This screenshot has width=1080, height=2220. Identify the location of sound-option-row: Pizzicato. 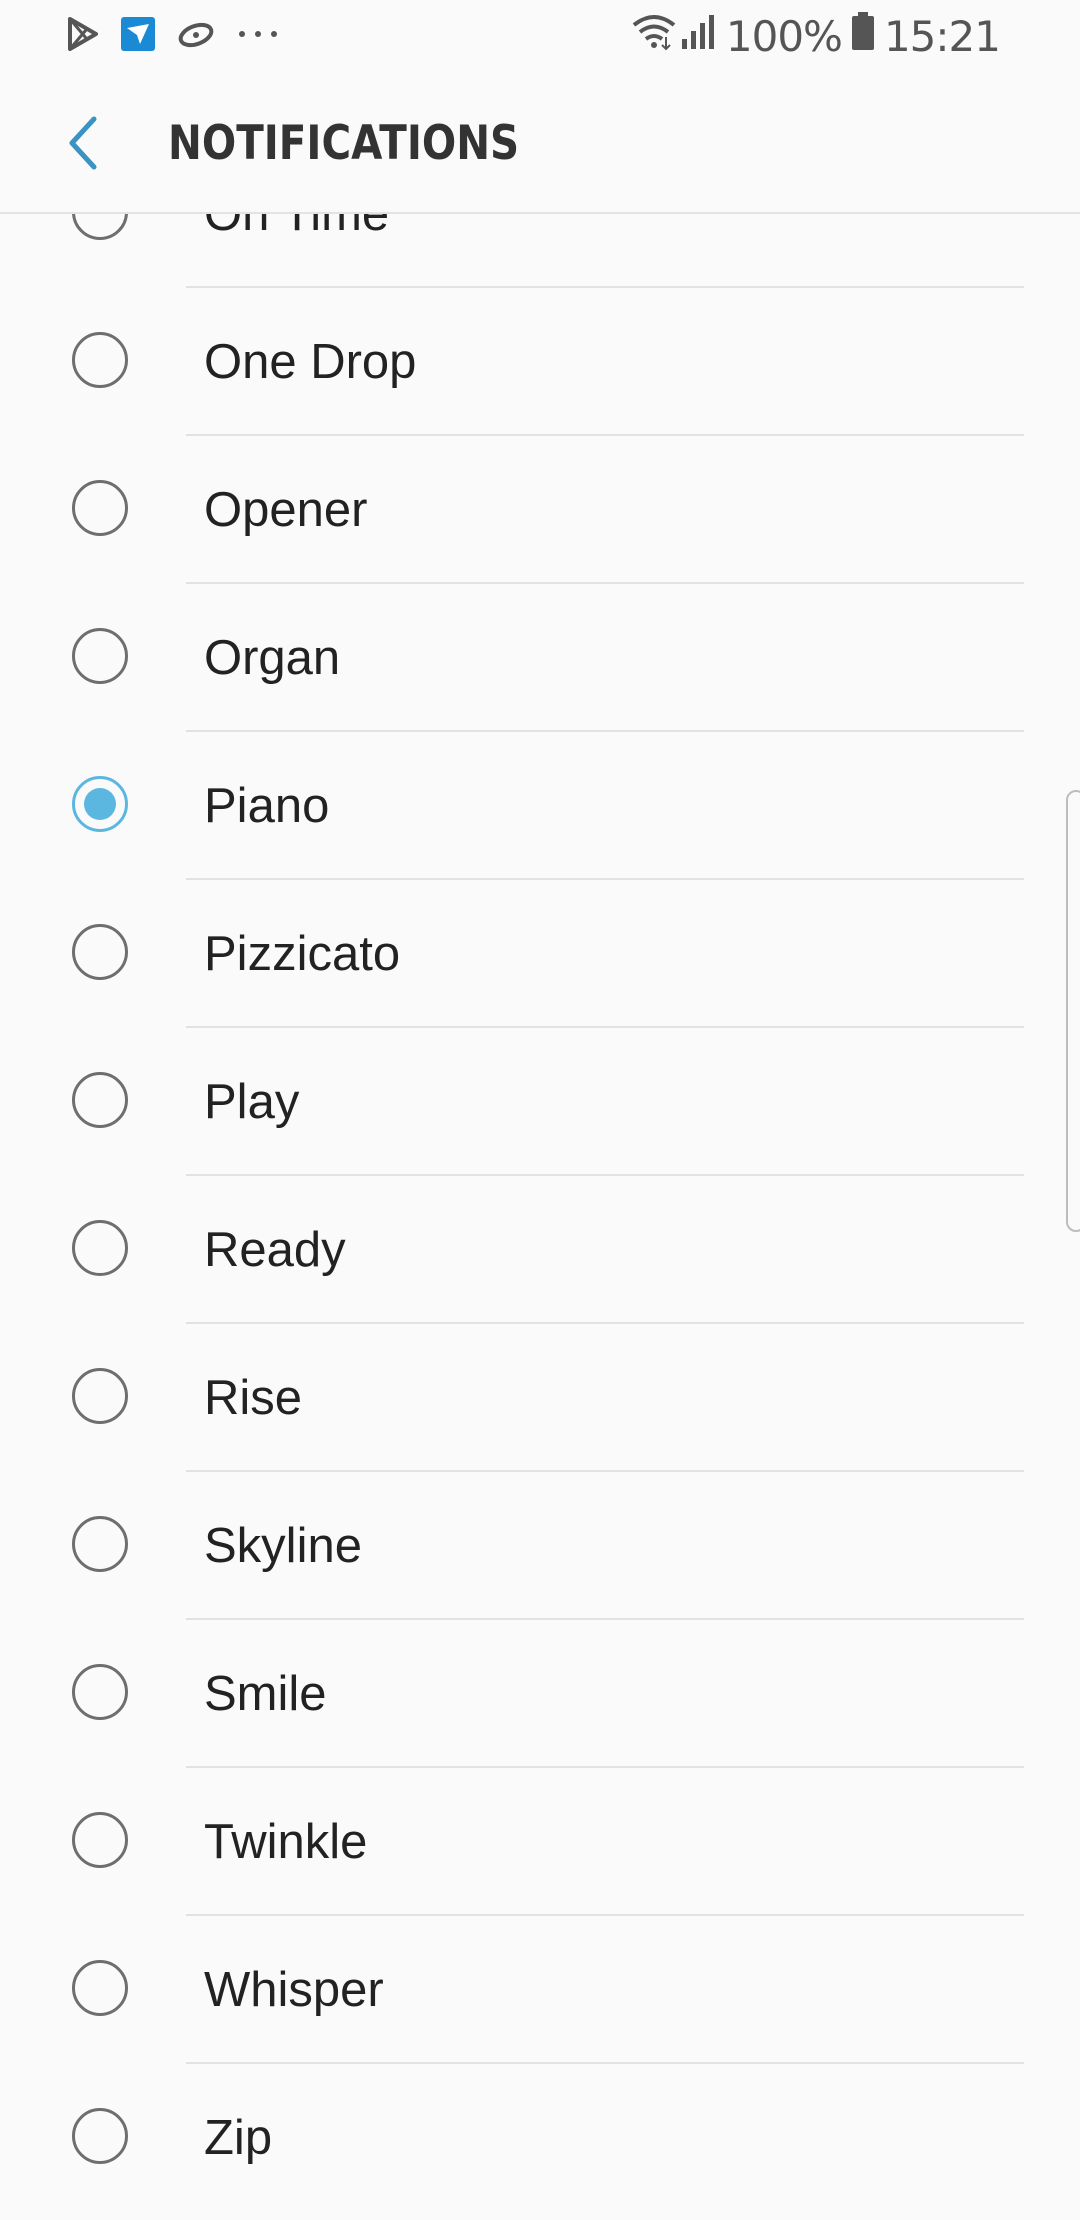
(540, 954).